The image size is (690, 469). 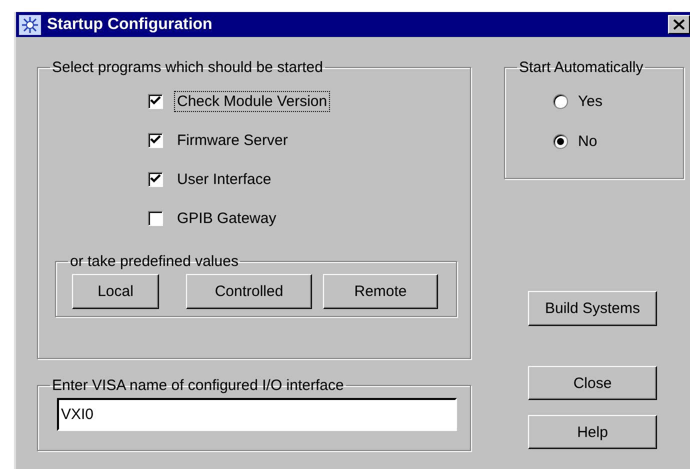 I want to click on close-icon, so click(x=679, y=24).